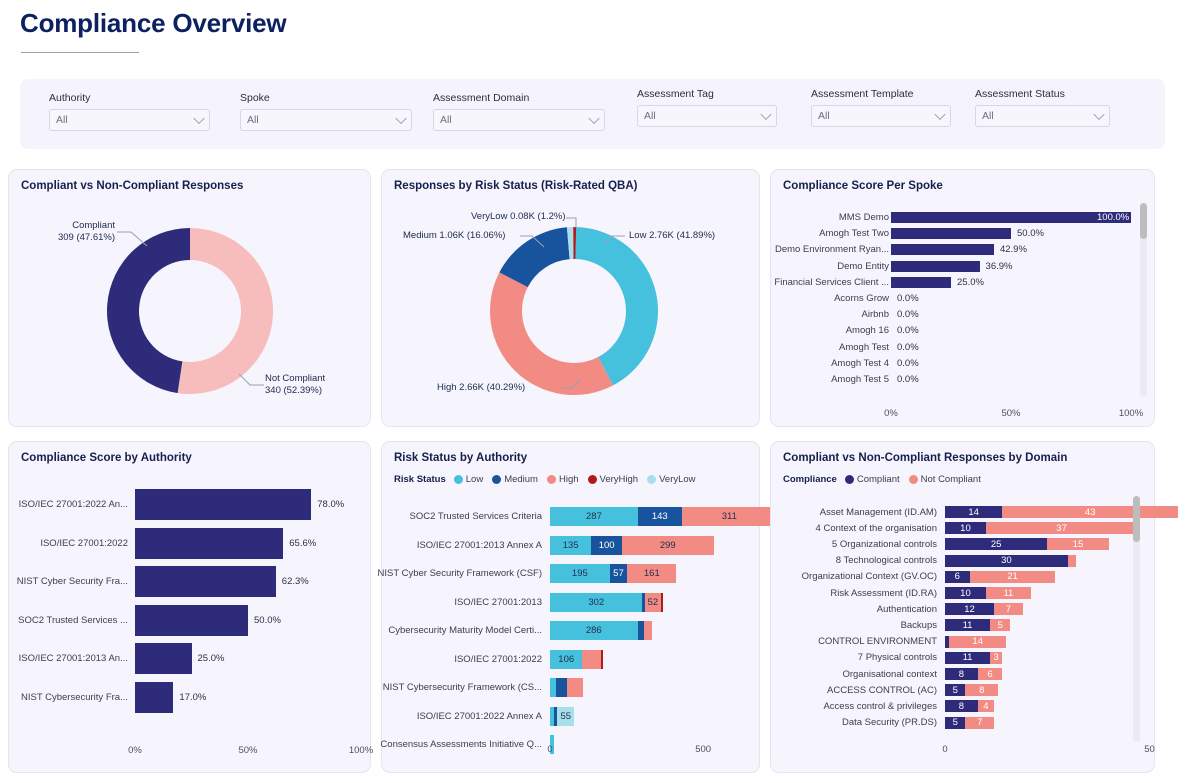 The height and width of the screenshot is (783, 1185). I want to click on bar-value-label: 17.0%, so click(193, 697).